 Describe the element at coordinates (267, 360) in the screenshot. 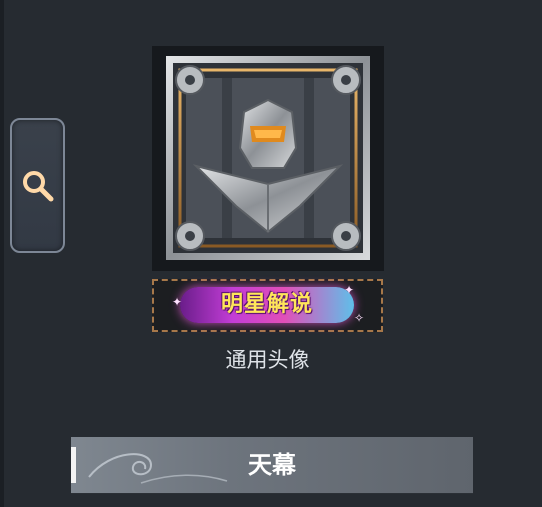

I see `avatar-caption: 通用头像` at that location.